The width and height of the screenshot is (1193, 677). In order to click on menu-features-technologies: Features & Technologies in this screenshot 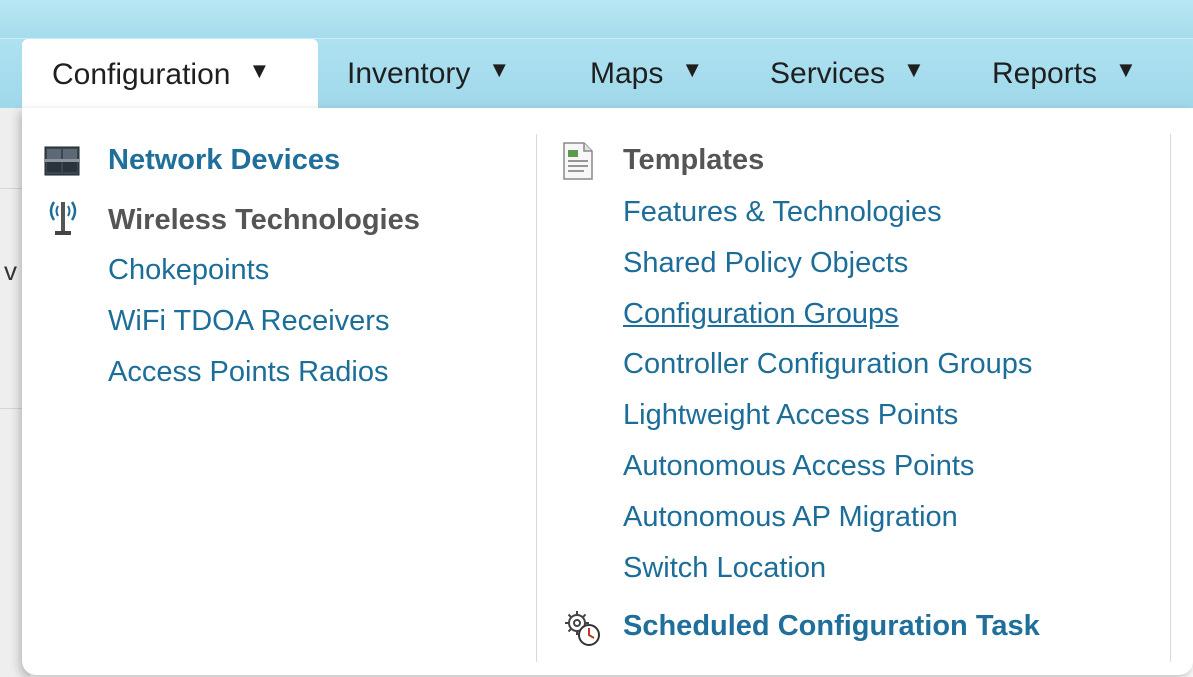, I will do `click(782, 212)`.